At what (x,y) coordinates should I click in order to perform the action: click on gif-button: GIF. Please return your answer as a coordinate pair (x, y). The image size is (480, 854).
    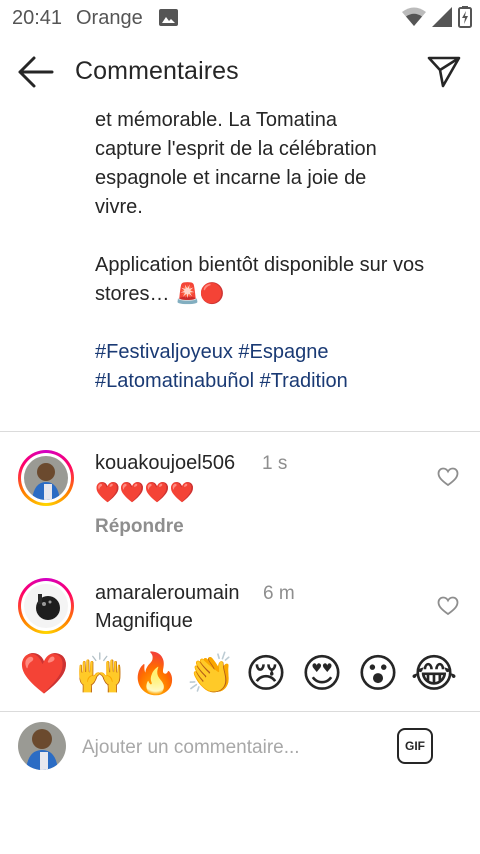
    Looking at the image, I should click on (415, 746).